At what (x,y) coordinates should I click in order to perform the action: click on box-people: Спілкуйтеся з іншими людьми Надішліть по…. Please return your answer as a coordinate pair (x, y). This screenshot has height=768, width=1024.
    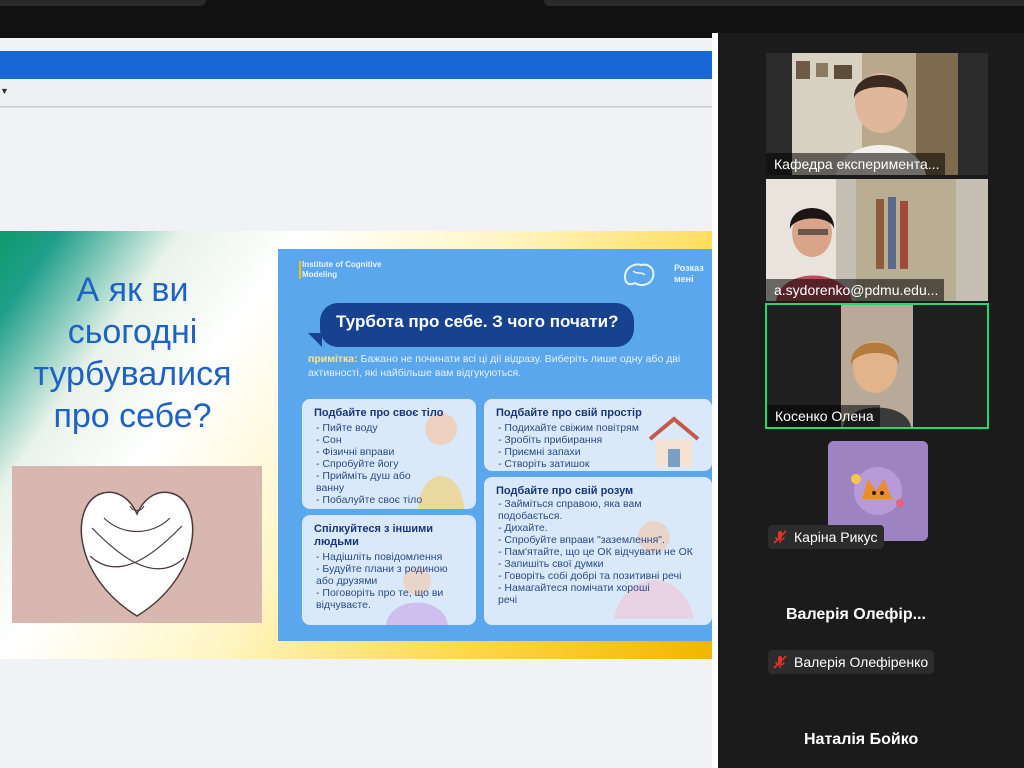
    Looking at the image, I should click on (389, 570).